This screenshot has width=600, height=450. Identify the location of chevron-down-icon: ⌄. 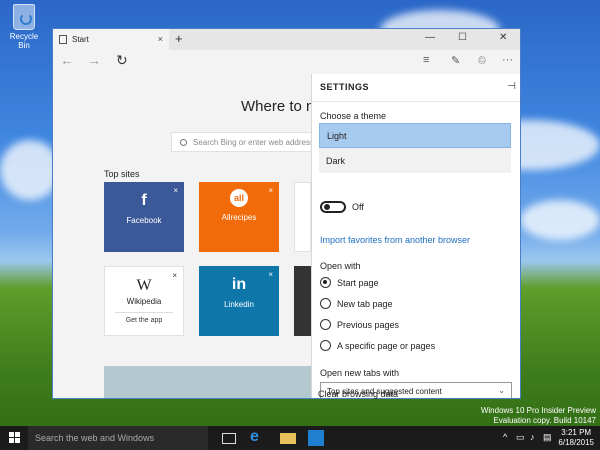
(501, 390).